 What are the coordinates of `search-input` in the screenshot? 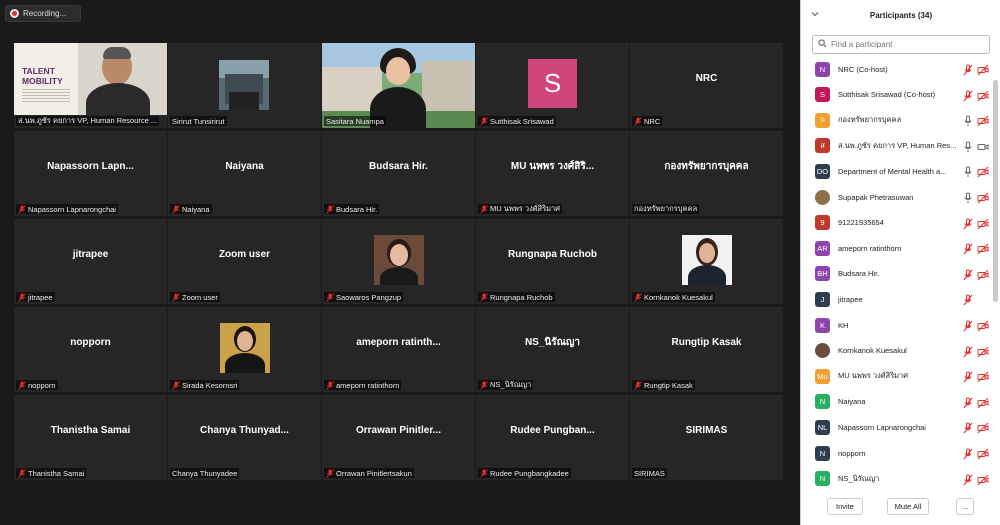 It's located at (906, 44).